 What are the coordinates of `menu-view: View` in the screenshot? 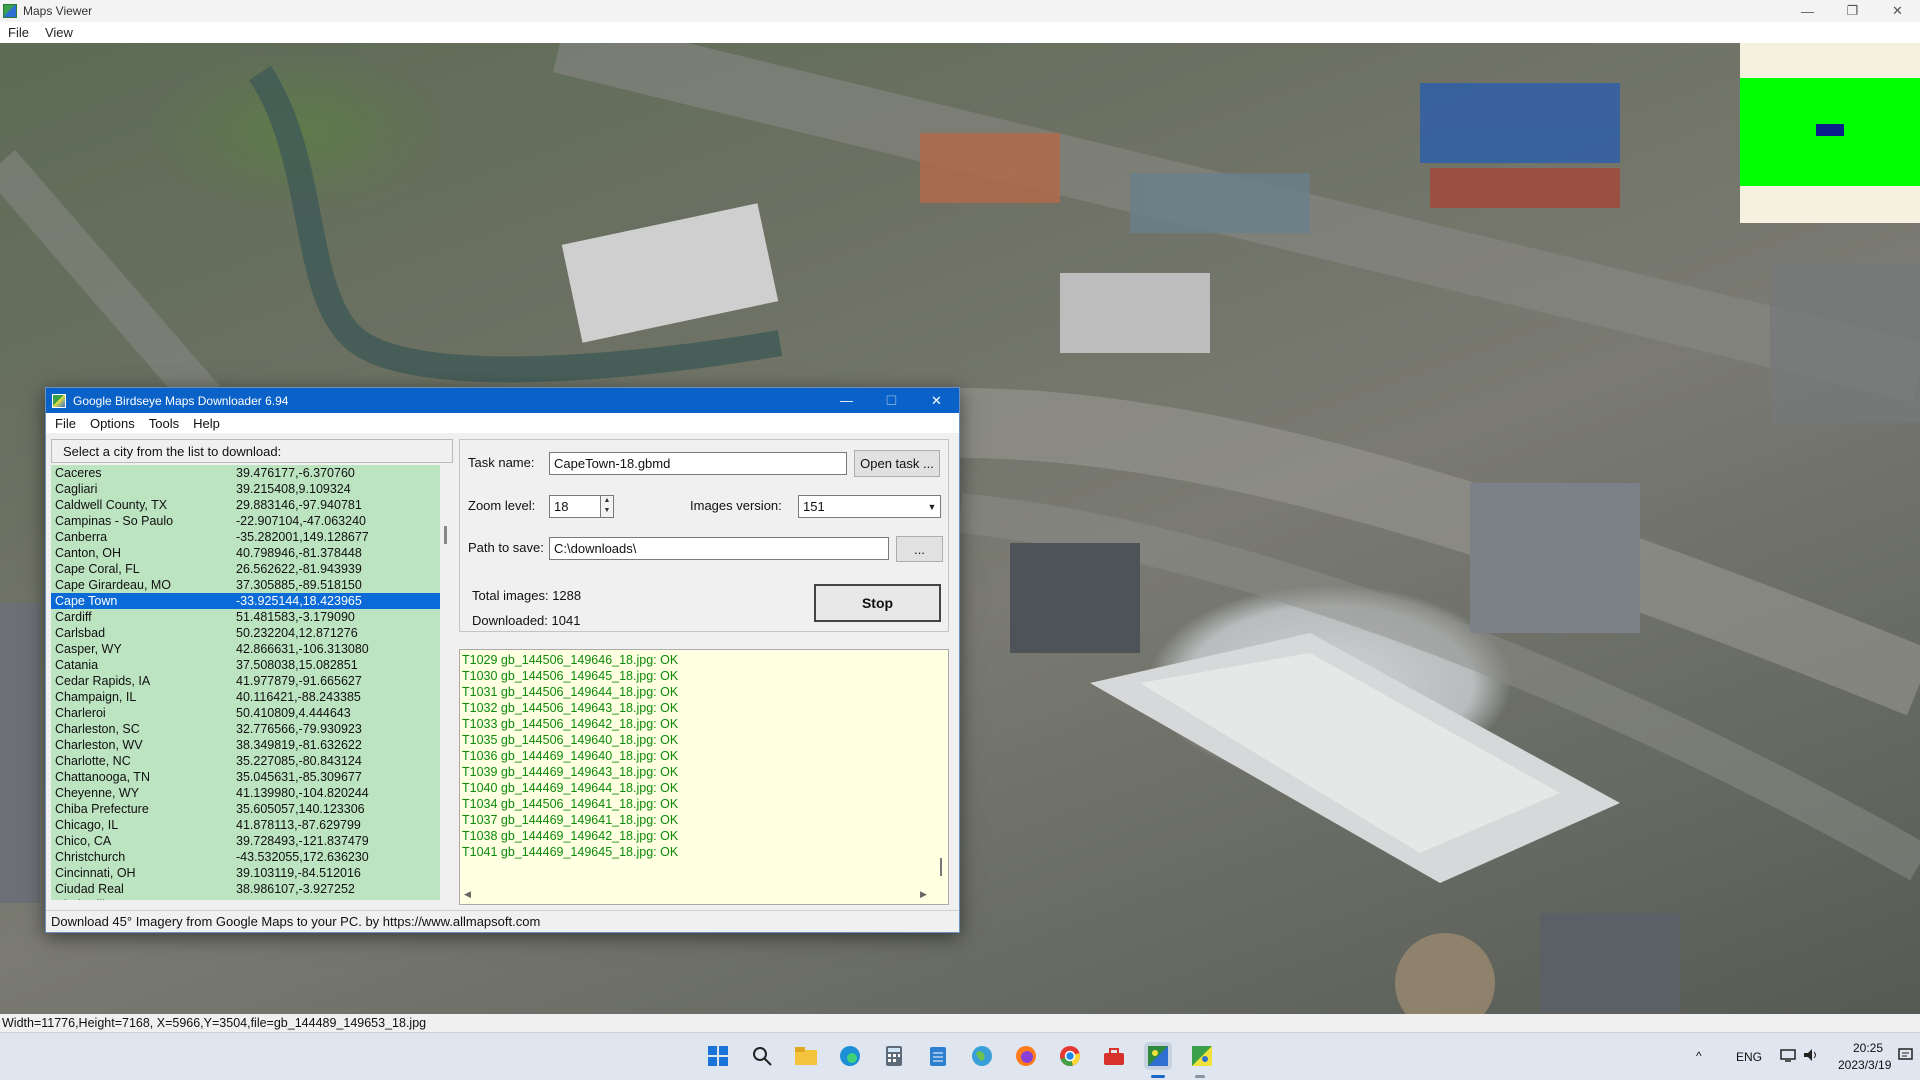 It's located at (59, 32).